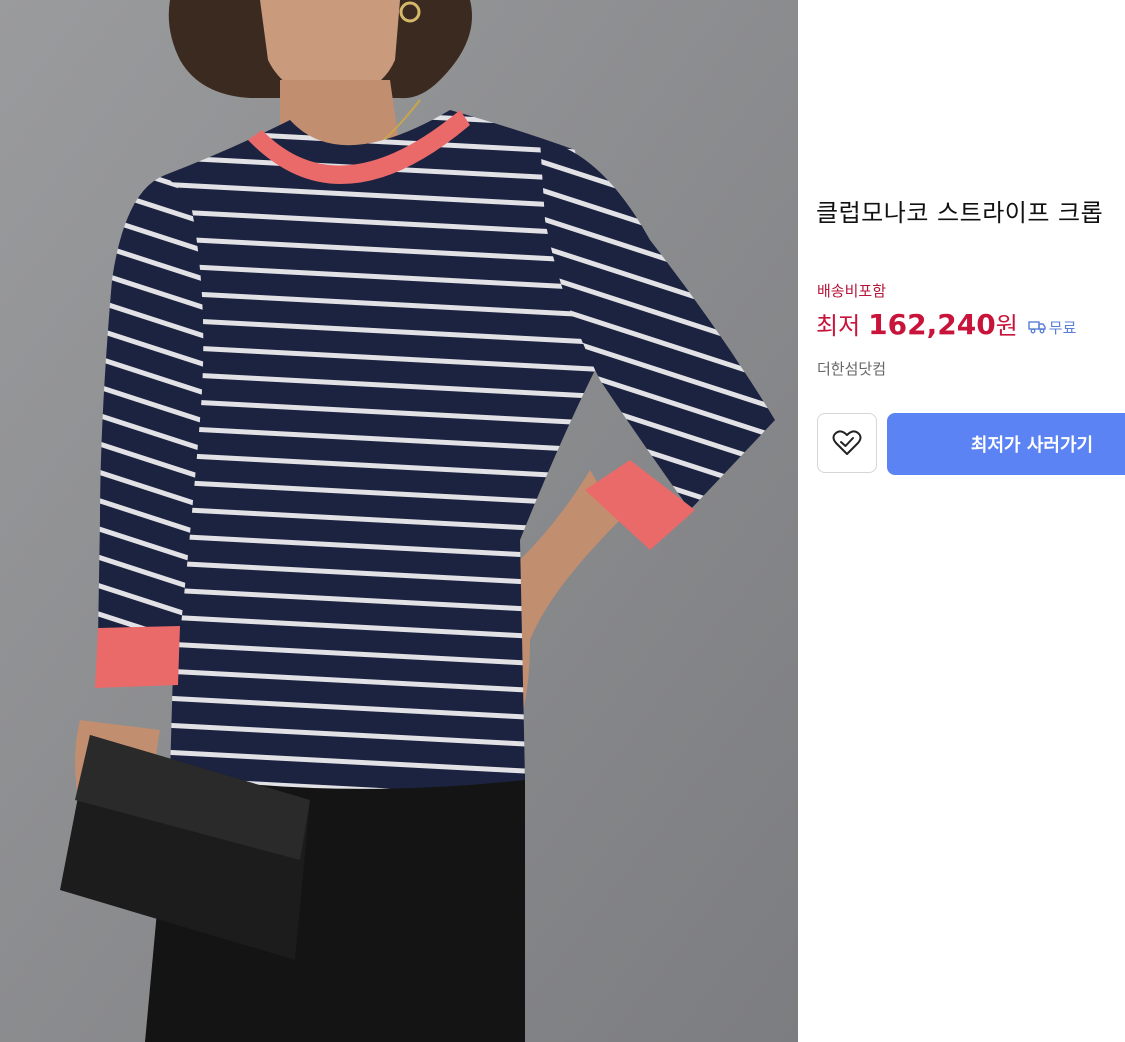 The width and height of the screenshot is (1125, 1042). What do you see at coordinates (959, 210) in the screenshot?
I see `product-title: 클럽모나코 스트라이프 크롭` at bounding box center [959, 210].